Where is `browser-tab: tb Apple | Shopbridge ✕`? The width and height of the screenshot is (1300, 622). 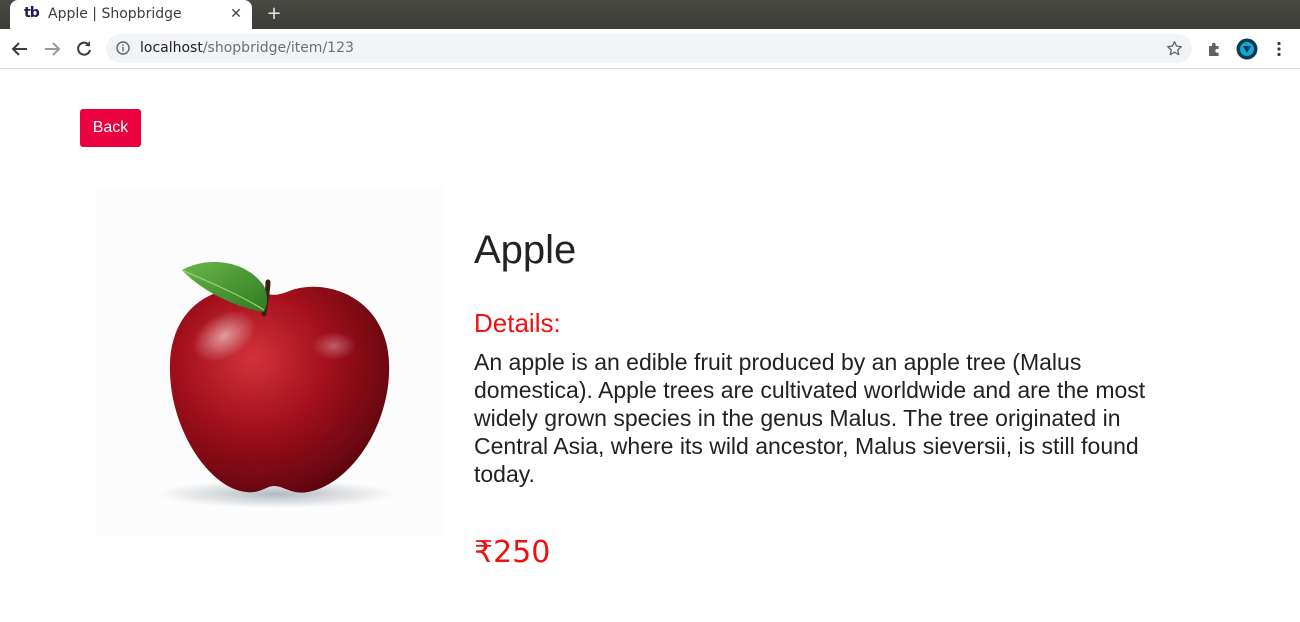
browser-tab: tb Apple | Shopbridge ✕ is located at coordinates (131, 14).